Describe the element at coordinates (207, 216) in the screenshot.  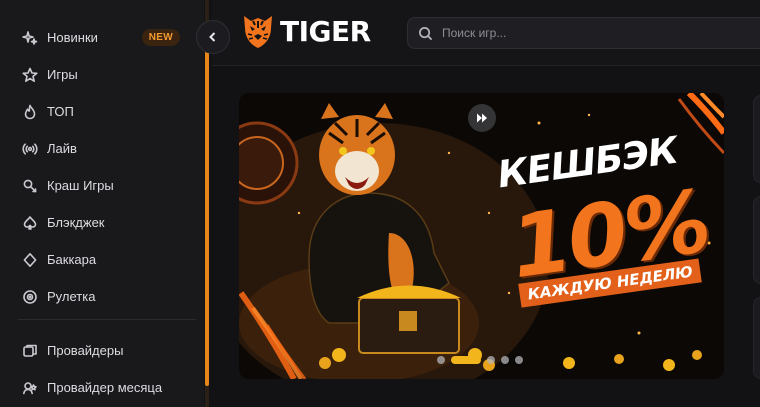
I see `sidebar-scrollbar-thumb` at that location.